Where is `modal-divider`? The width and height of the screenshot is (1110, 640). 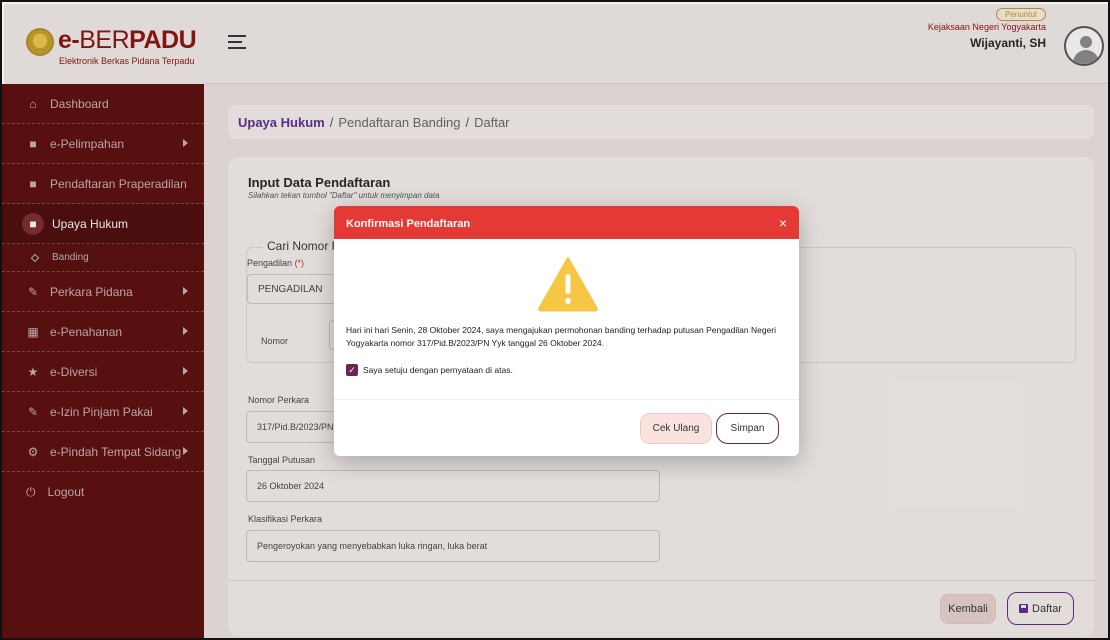
modal-divider is located at coordinates (566, 399).